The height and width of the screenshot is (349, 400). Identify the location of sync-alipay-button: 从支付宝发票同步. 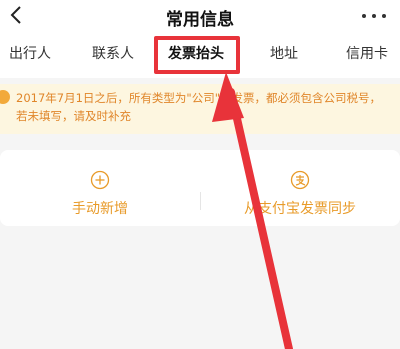
(300, 188).